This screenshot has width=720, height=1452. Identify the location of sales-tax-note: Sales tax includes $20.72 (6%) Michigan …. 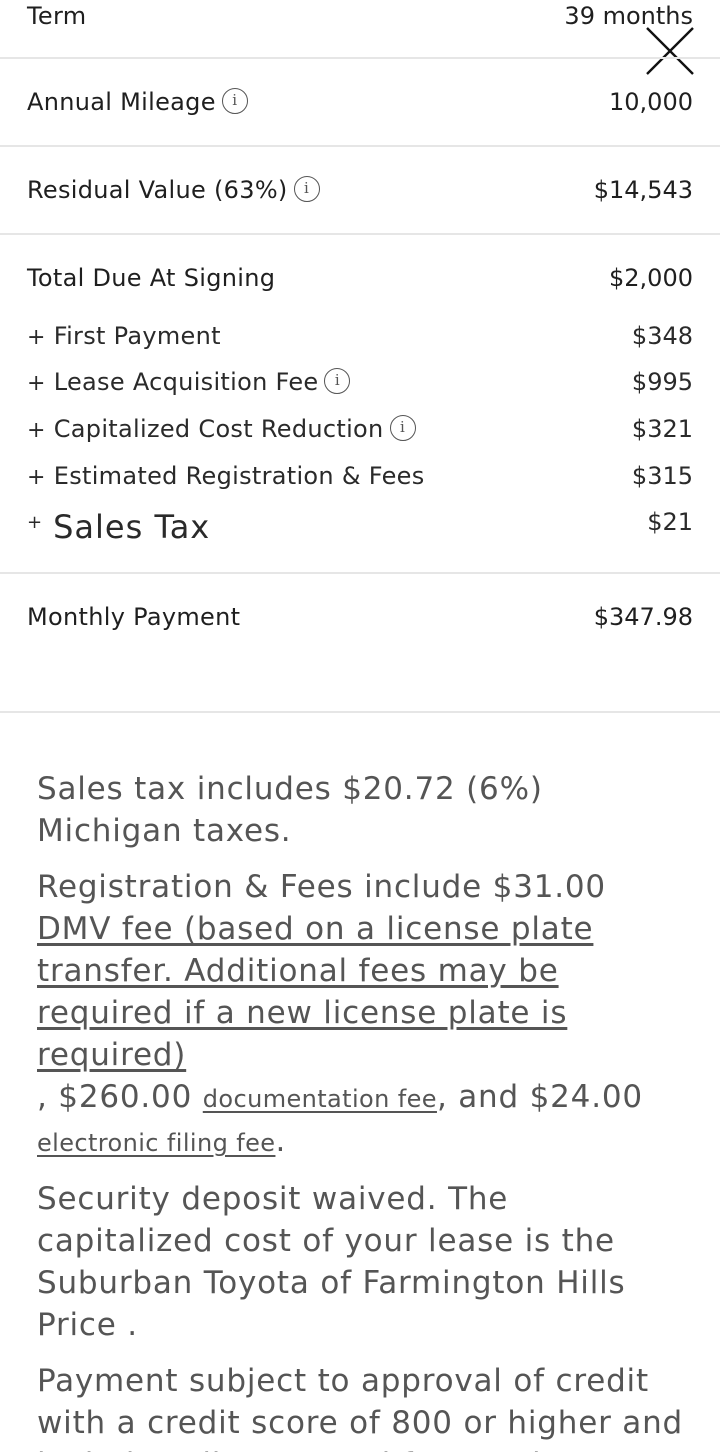
(290, 810).